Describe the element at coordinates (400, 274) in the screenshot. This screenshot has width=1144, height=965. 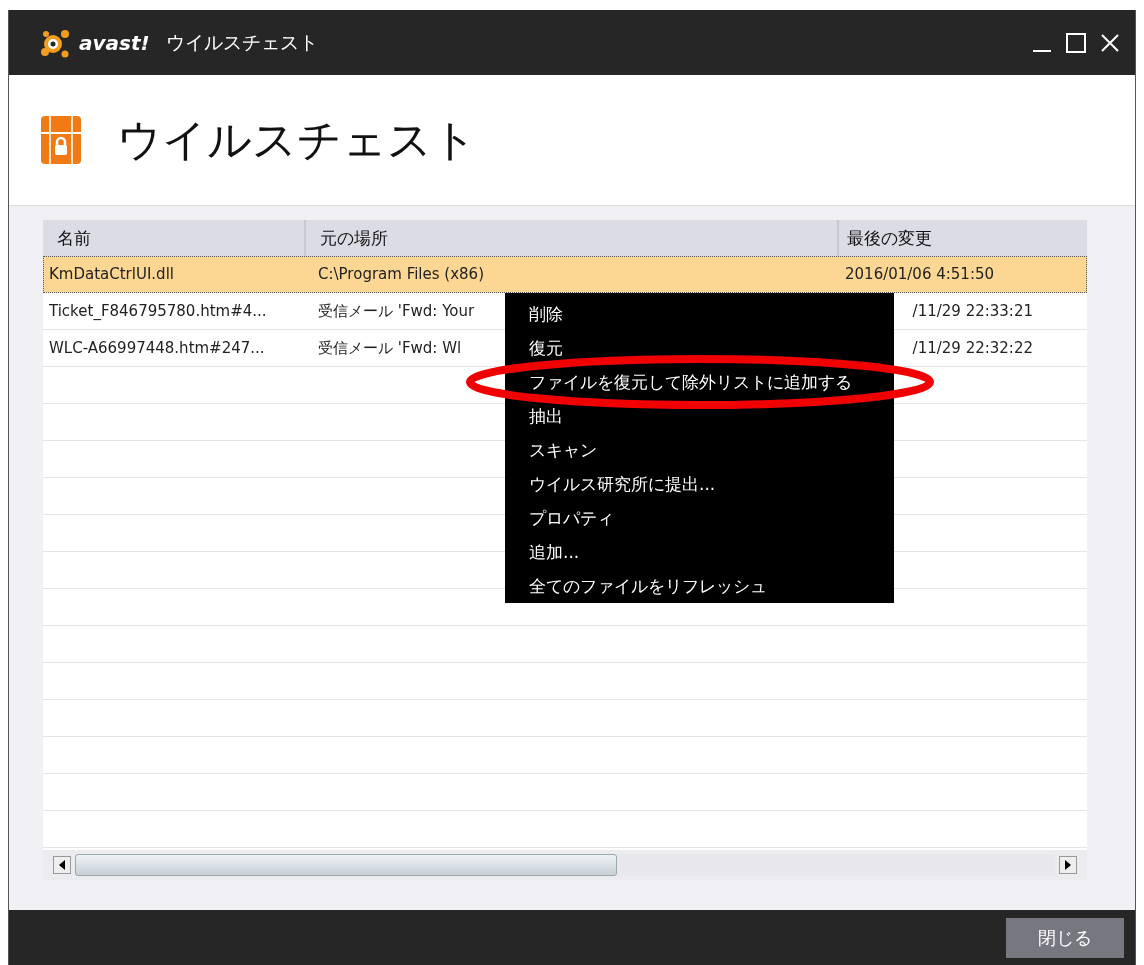
I see `location-cell-text: C:\Program Files (x86)` at that location.